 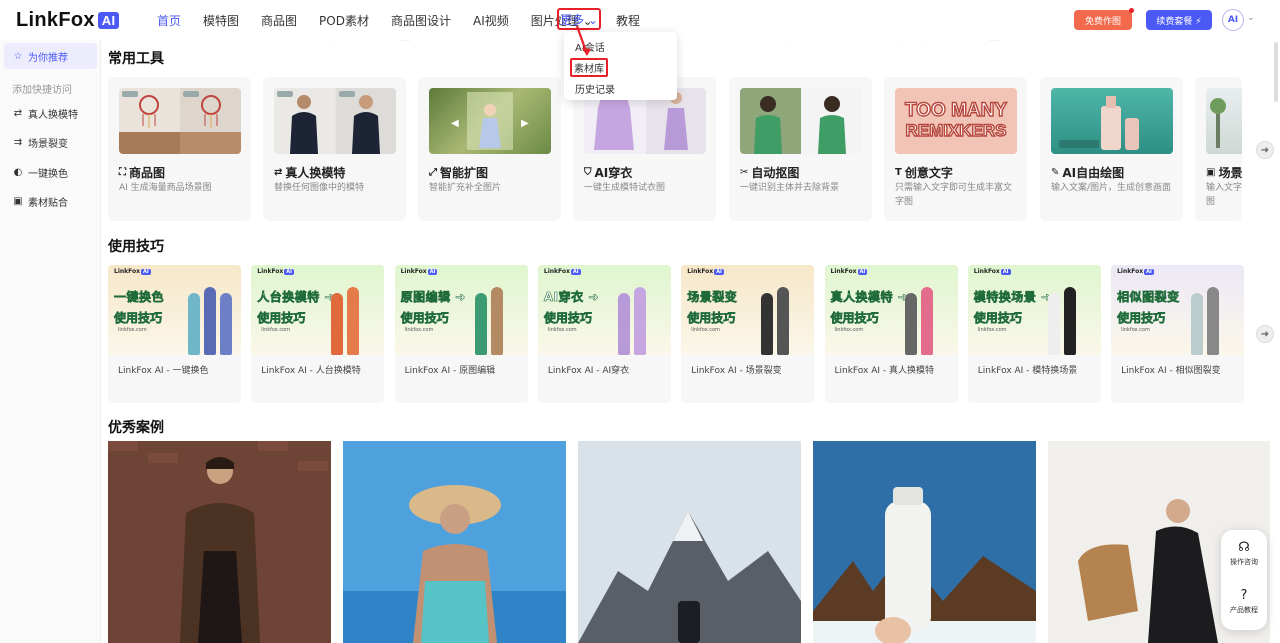 I want to click on nav-tutorial: 教程, so click(x=628, y=20).